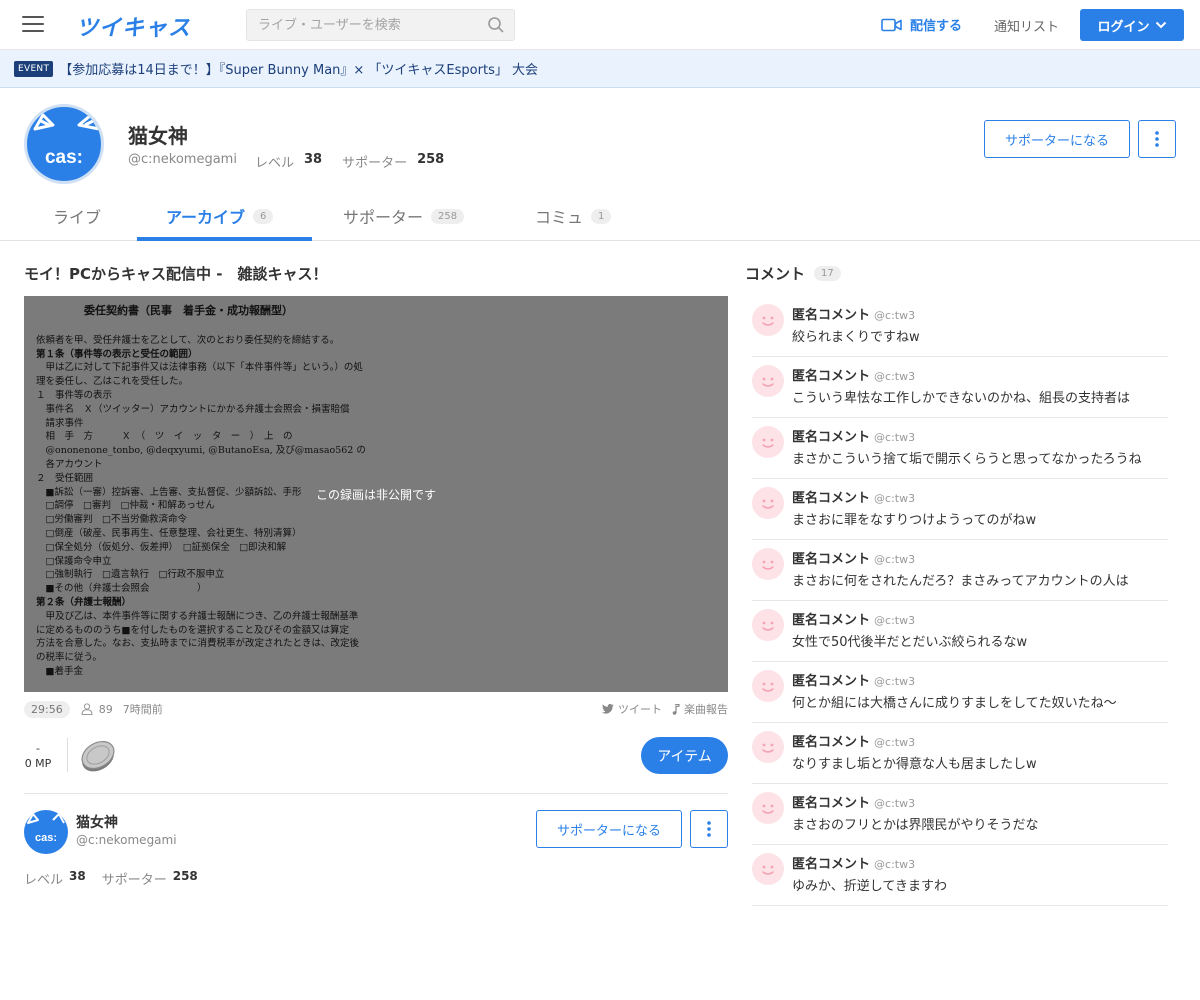  I want to click on video-camera-icon, so click(891, 24).